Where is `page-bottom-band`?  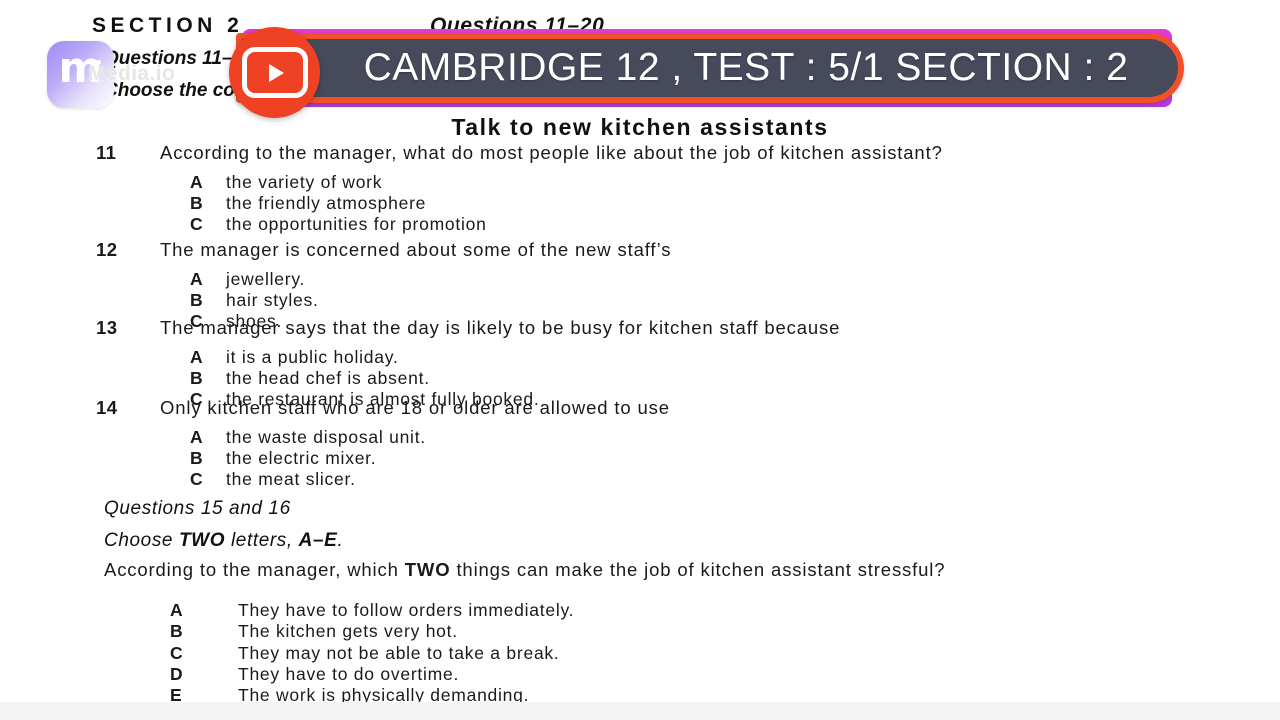 page-bottom-band is located at coordinates (640, 711).